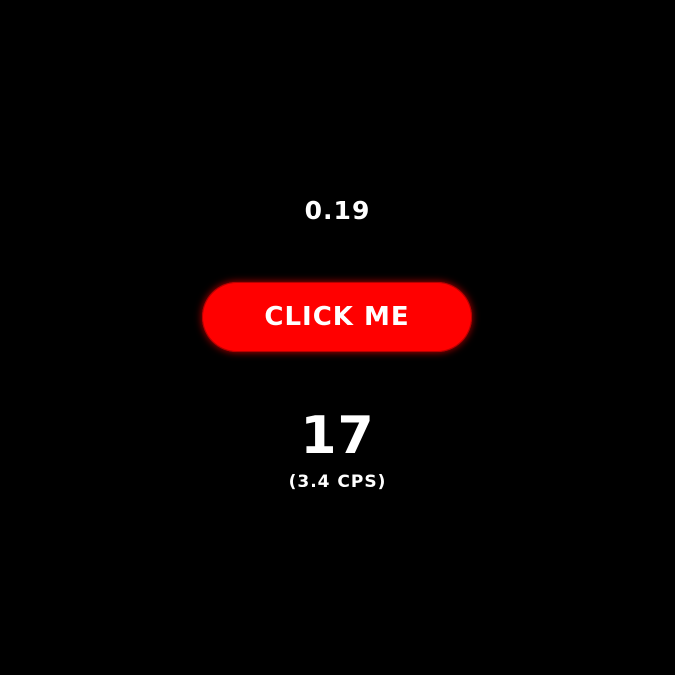 The height and width of the screenshot is (675, 675). What do you see at coordinates (337, 317) in the screenshot?
I see `click-me-button: CLICK ME` at bounding box center [337, 317].